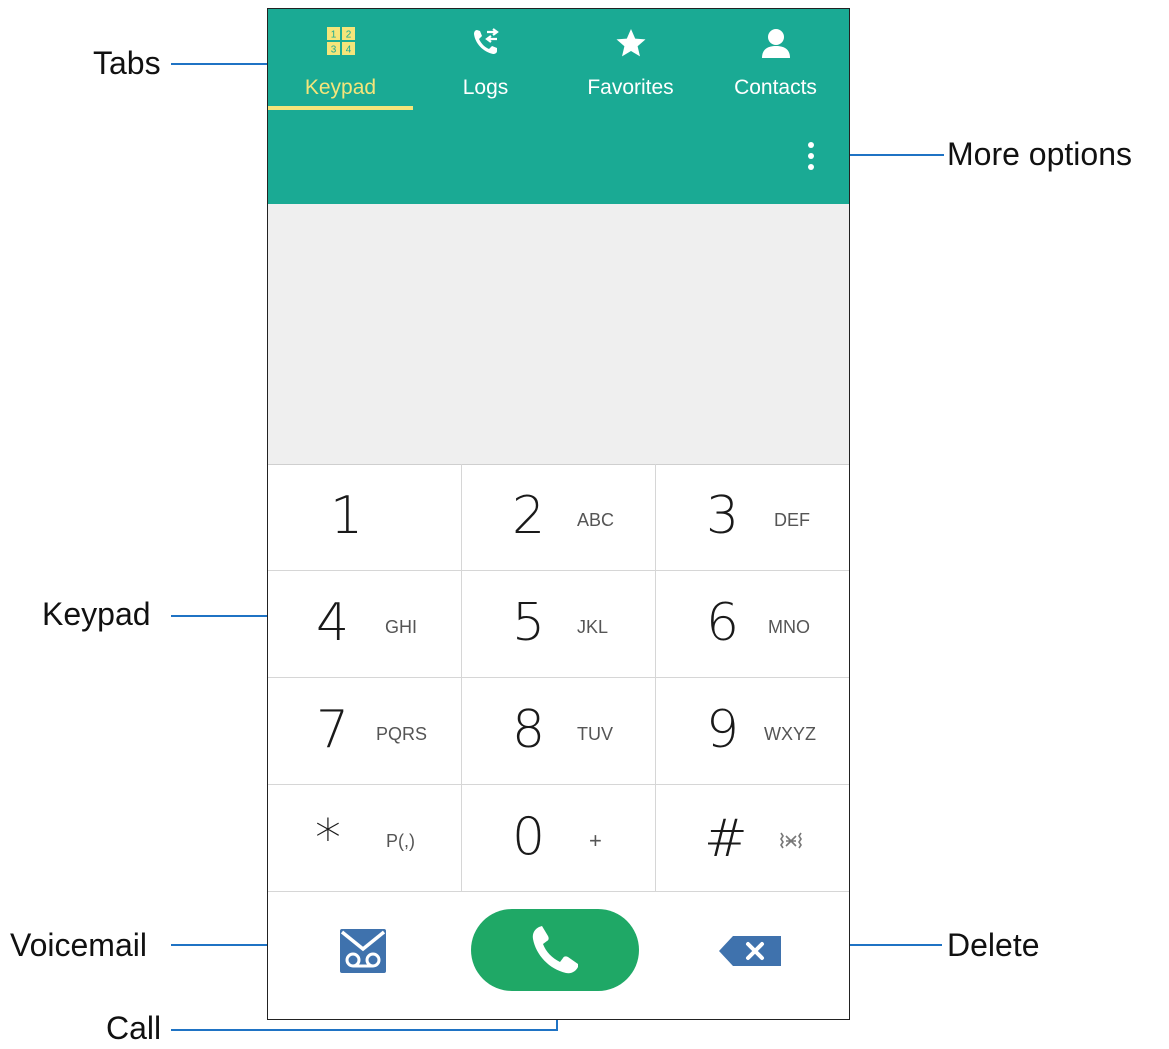  Describe the element at coordinates (789, 627) in the screenshot. I see `key-letters: MNO` at that location.